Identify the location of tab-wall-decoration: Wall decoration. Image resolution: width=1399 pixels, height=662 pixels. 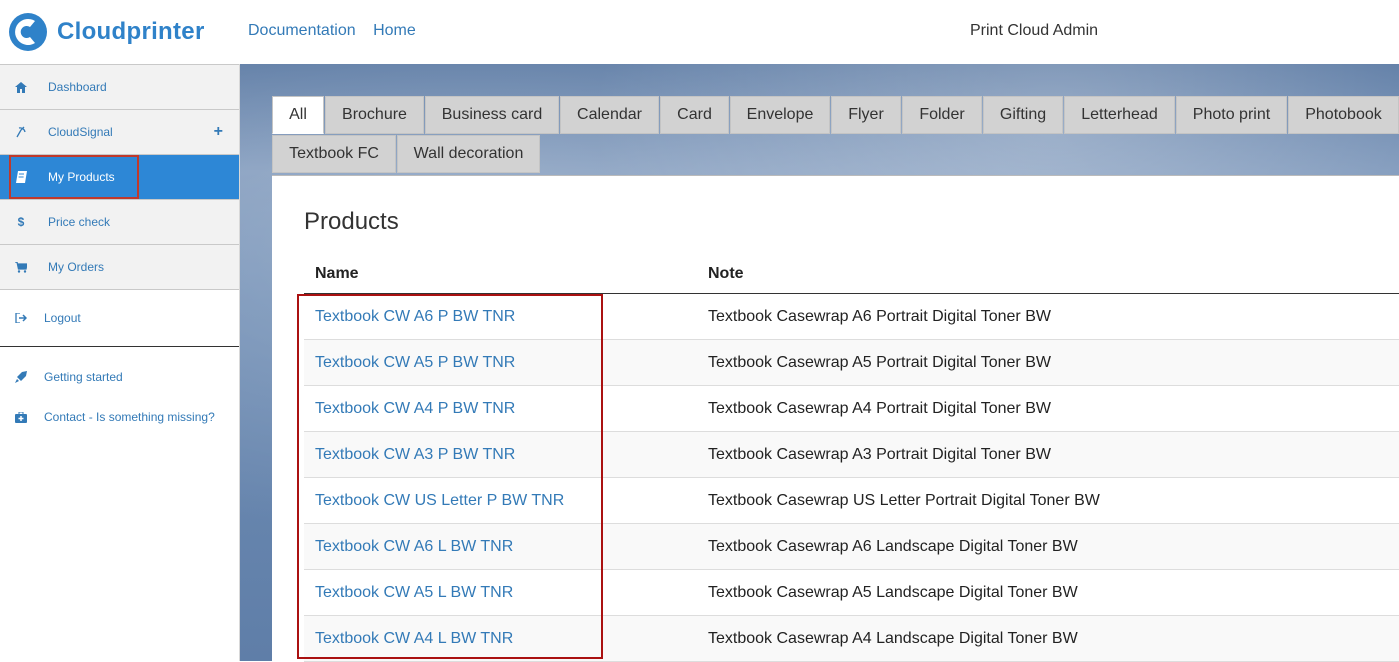
(468, 154).